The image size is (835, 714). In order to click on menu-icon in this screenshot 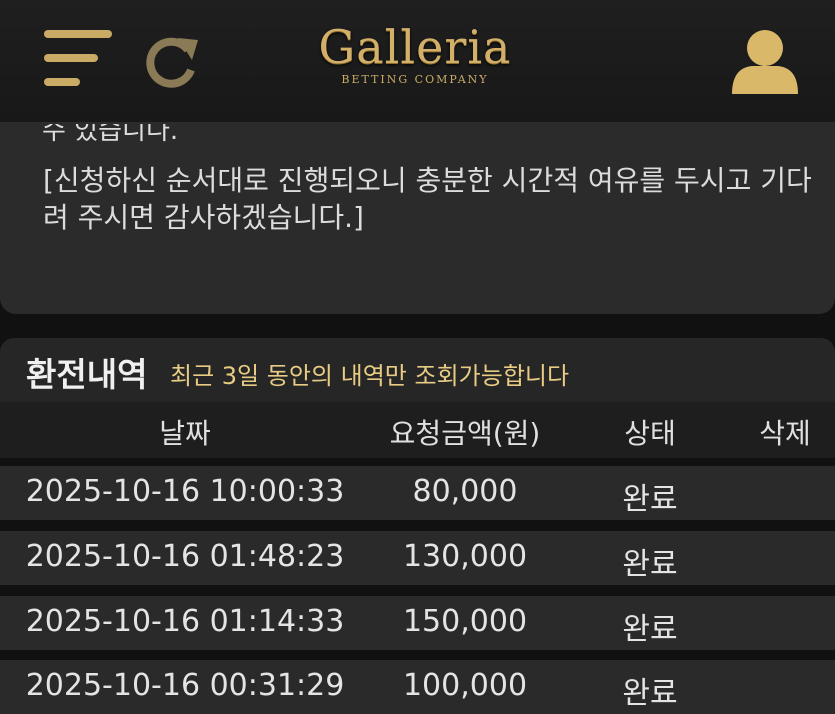, I will do `click(80, 61)`.